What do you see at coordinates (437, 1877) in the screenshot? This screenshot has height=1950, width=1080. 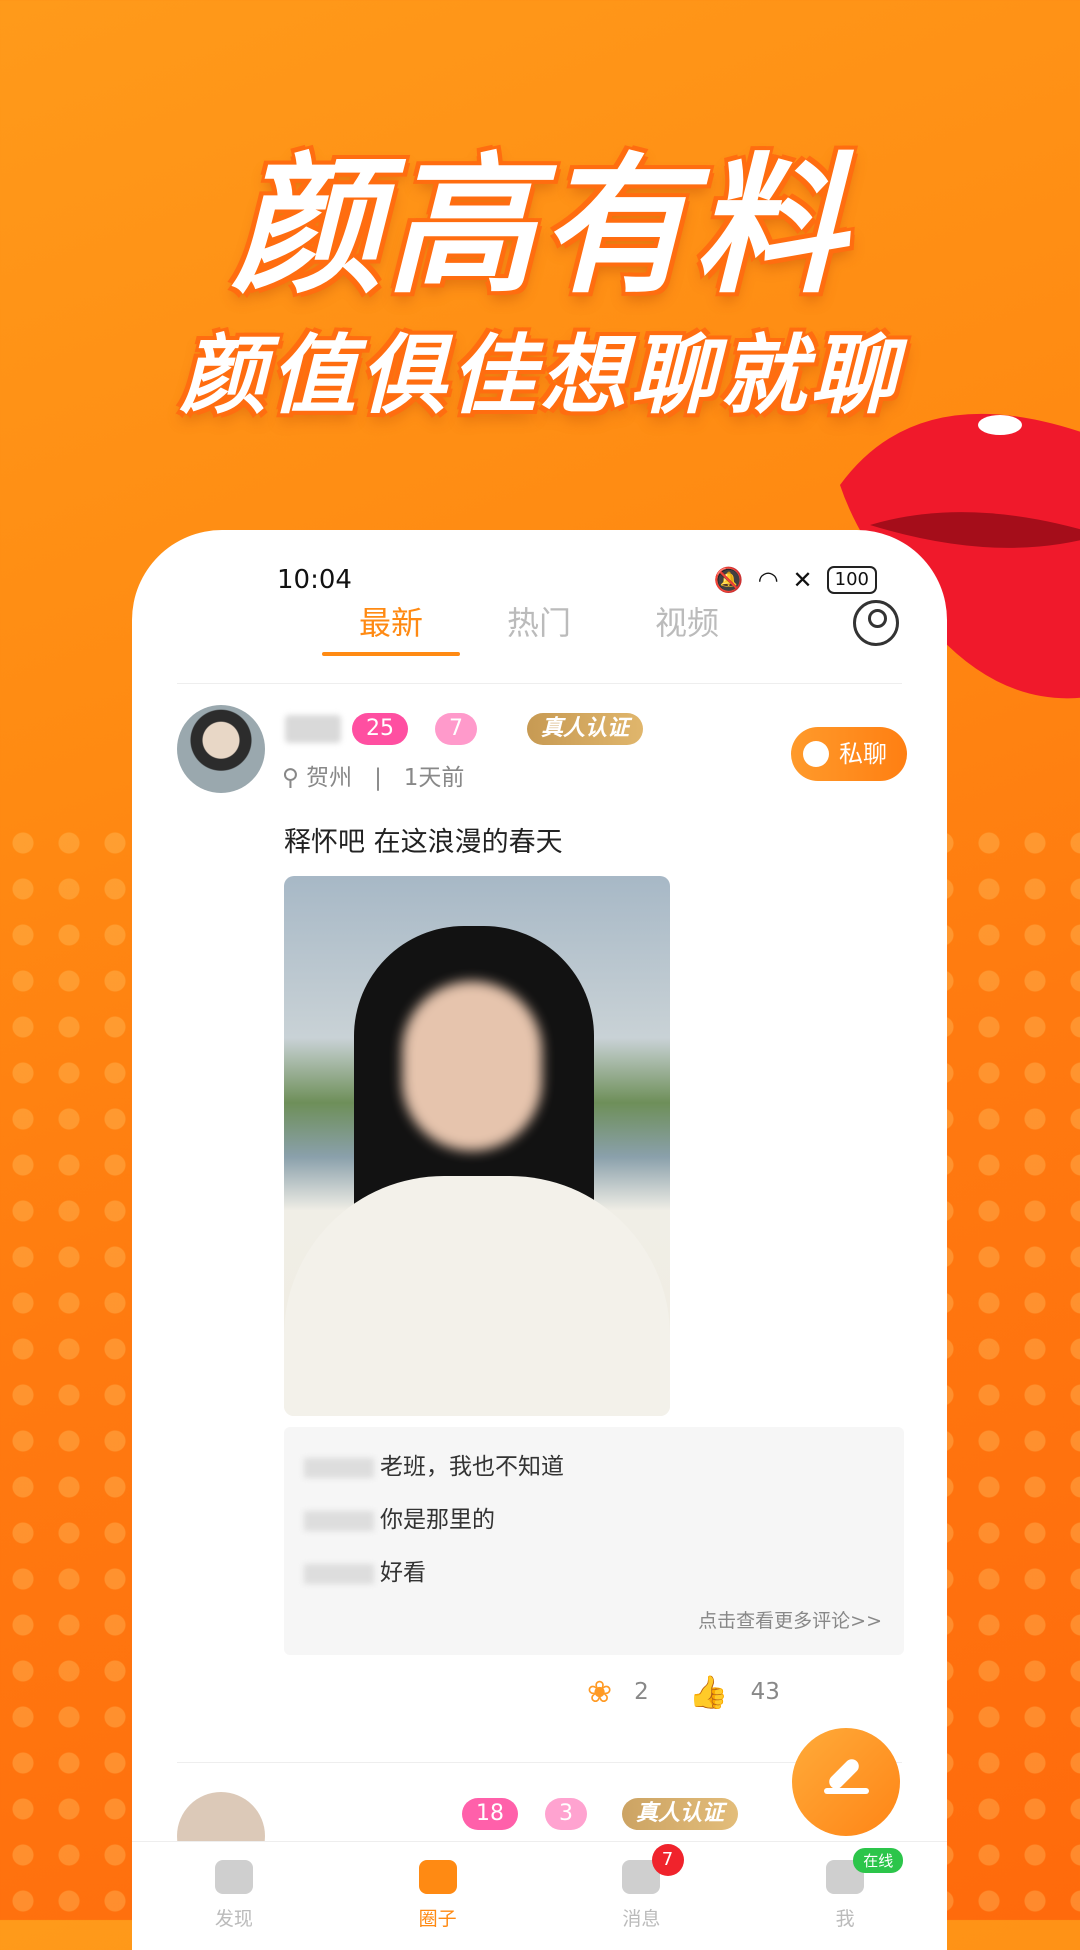 I see `circle-icon` at bounding box center [437, 1877].